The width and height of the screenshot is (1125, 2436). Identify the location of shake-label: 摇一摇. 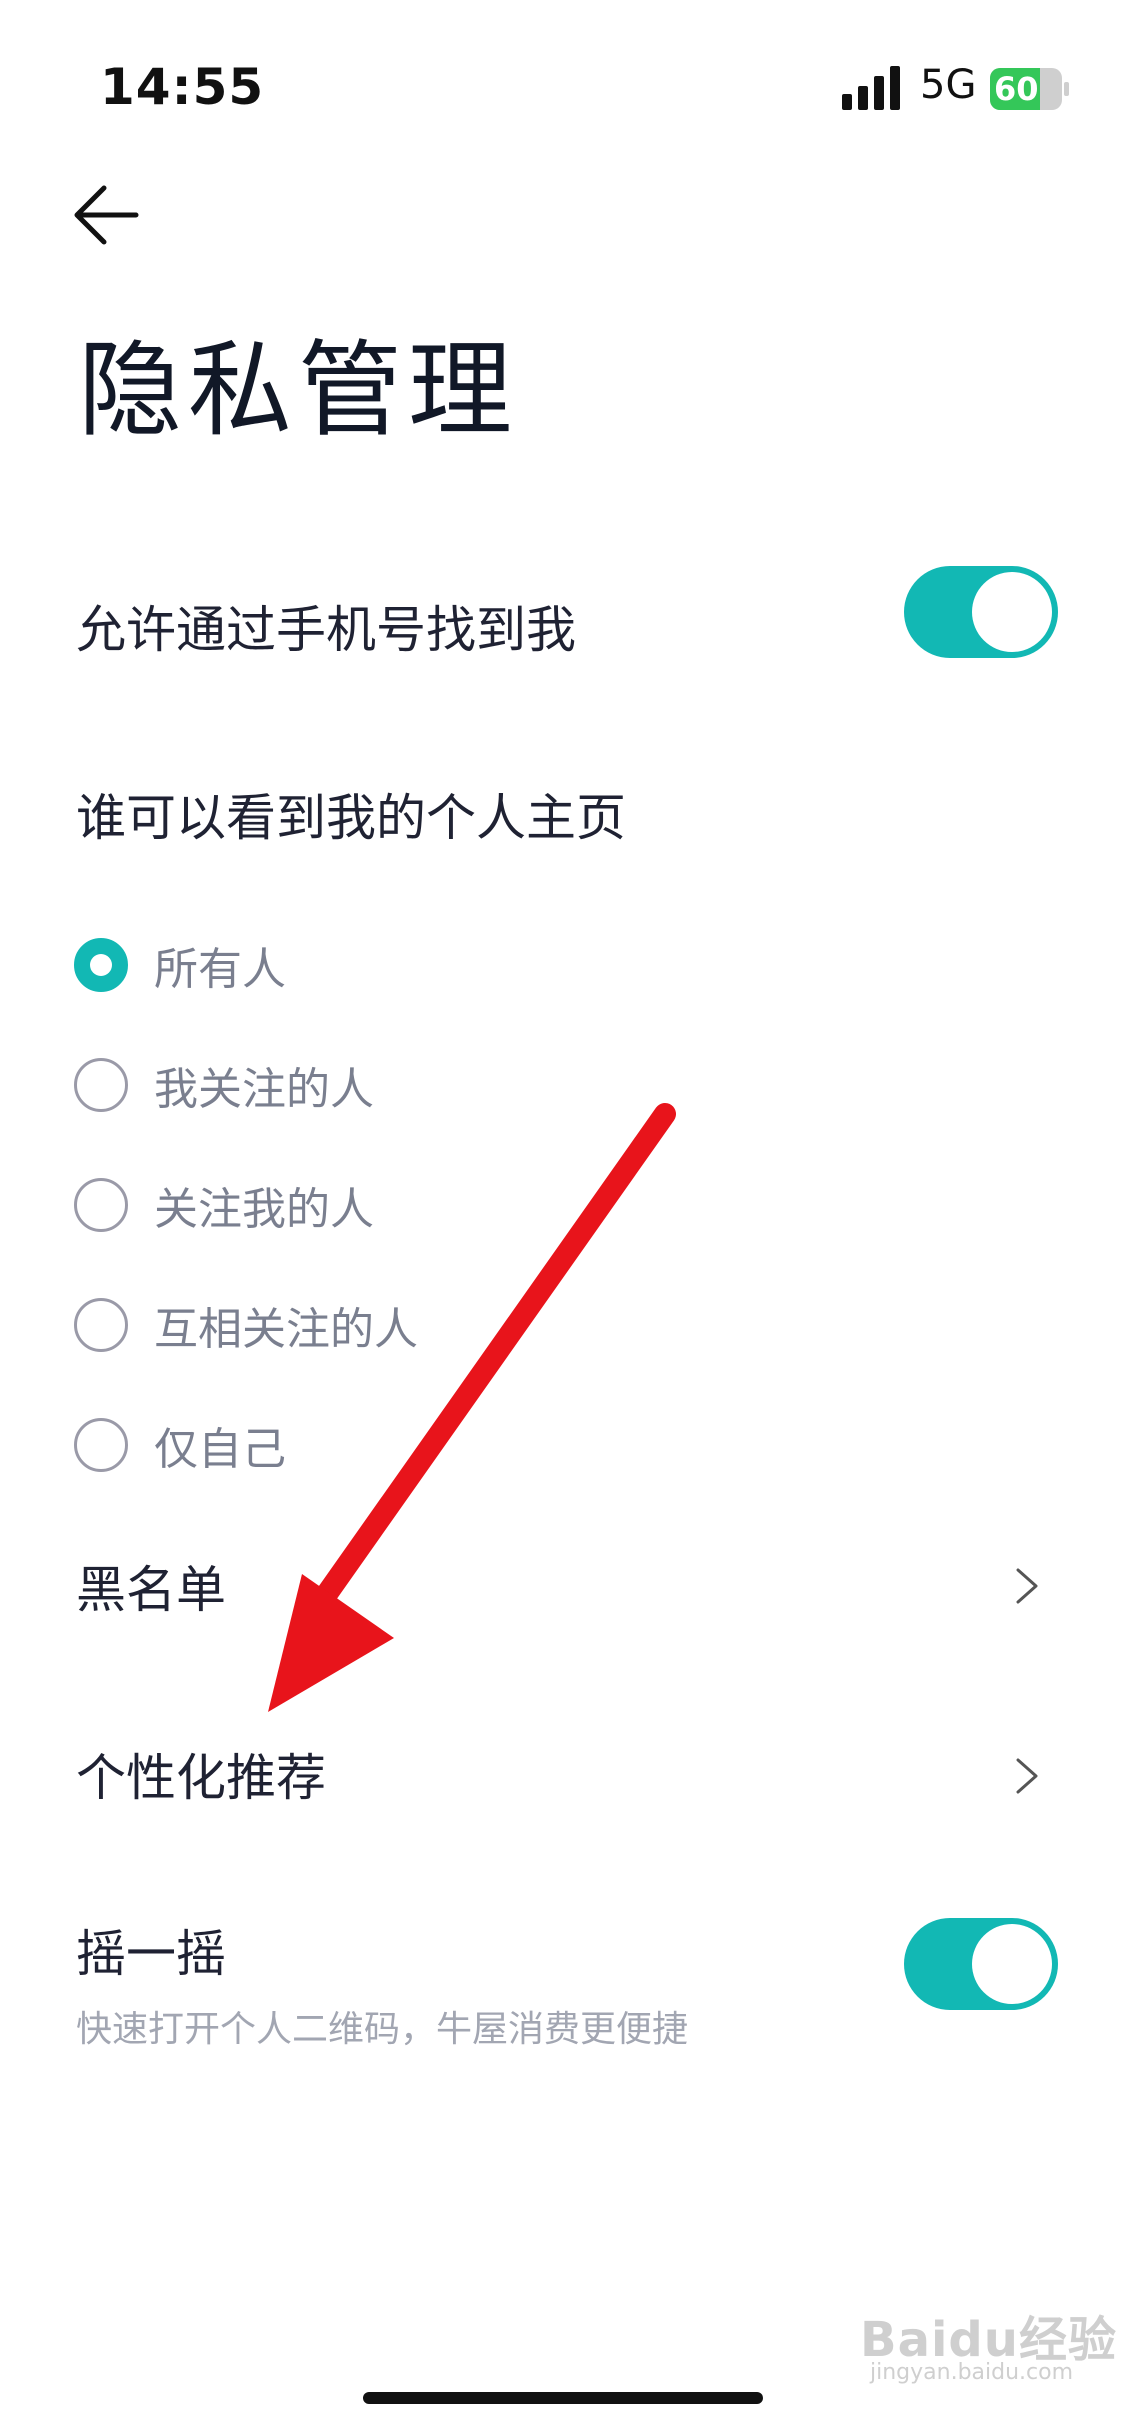
(151, 1954).